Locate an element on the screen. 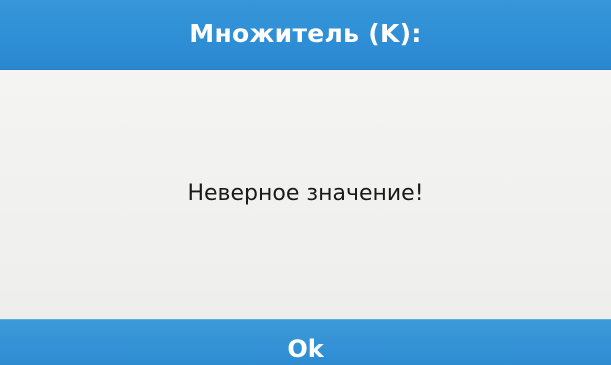  error-message: Неверное значение! is located at coordinates (305, 193).